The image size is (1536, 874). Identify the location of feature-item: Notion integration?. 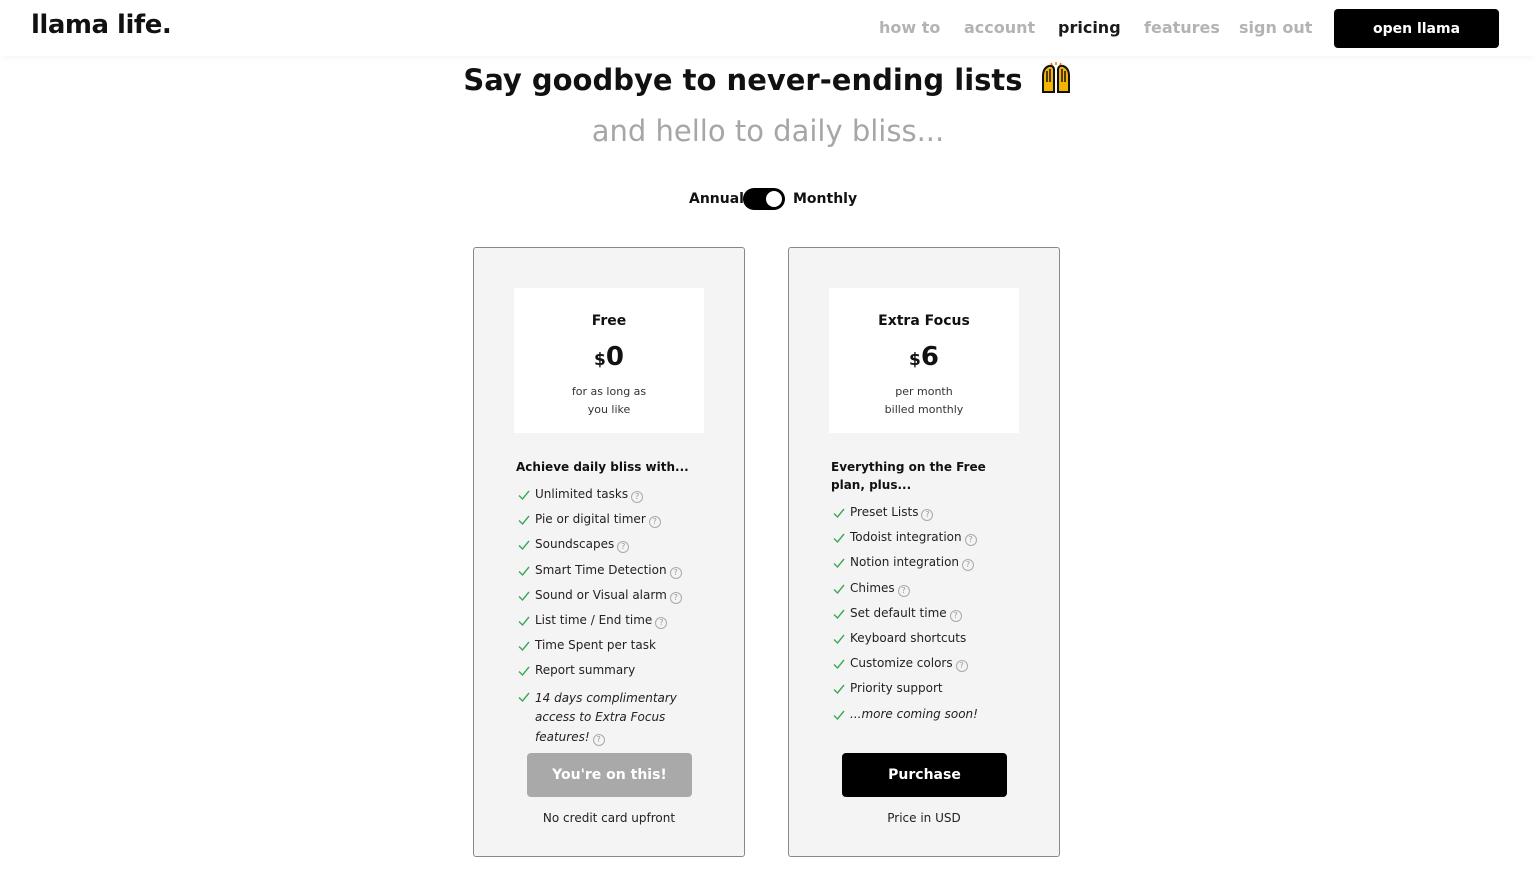
(905, 567).